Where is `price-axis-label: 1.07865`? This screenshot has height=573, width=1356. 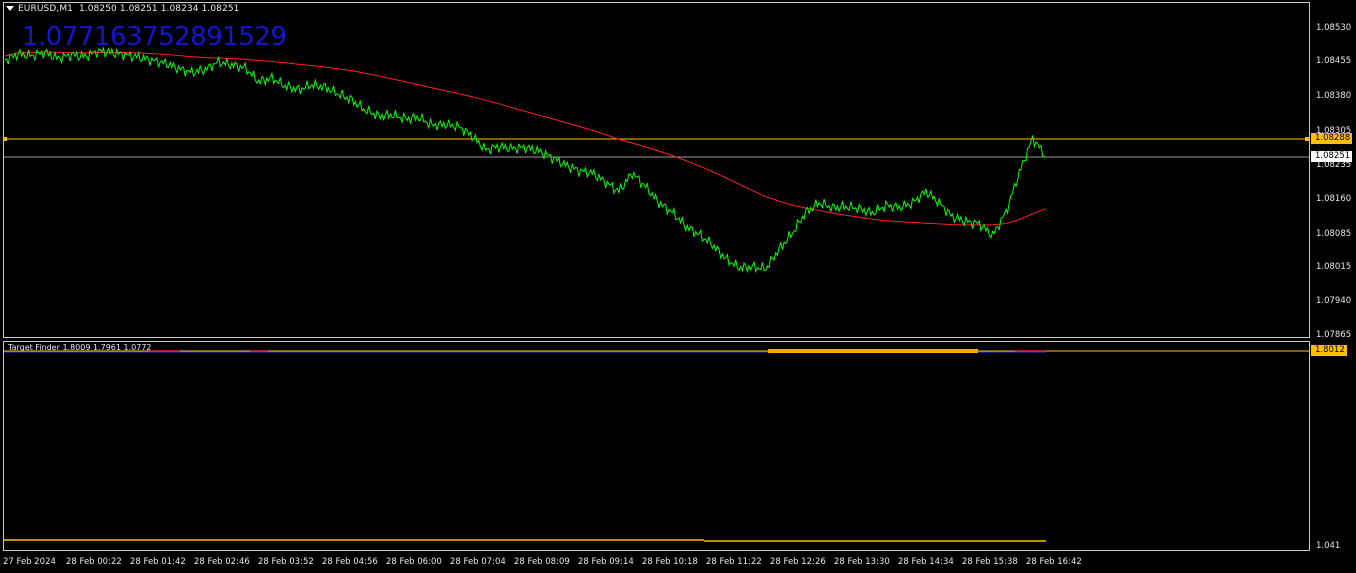 price-axis-label: 1.07865 is located at coordinates (1334, 335).